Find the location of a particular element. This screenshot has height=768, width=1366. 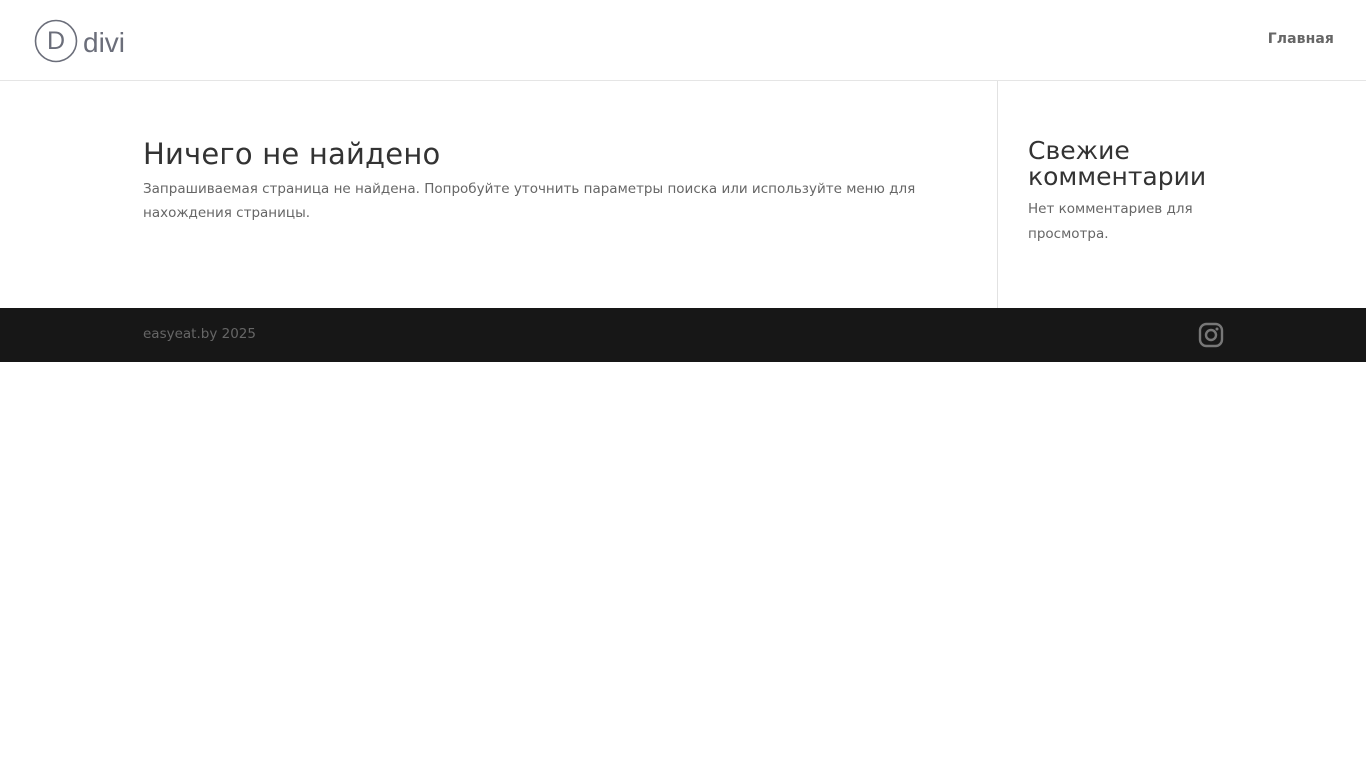

logo-letter: D is located at coordinates (56, 41).